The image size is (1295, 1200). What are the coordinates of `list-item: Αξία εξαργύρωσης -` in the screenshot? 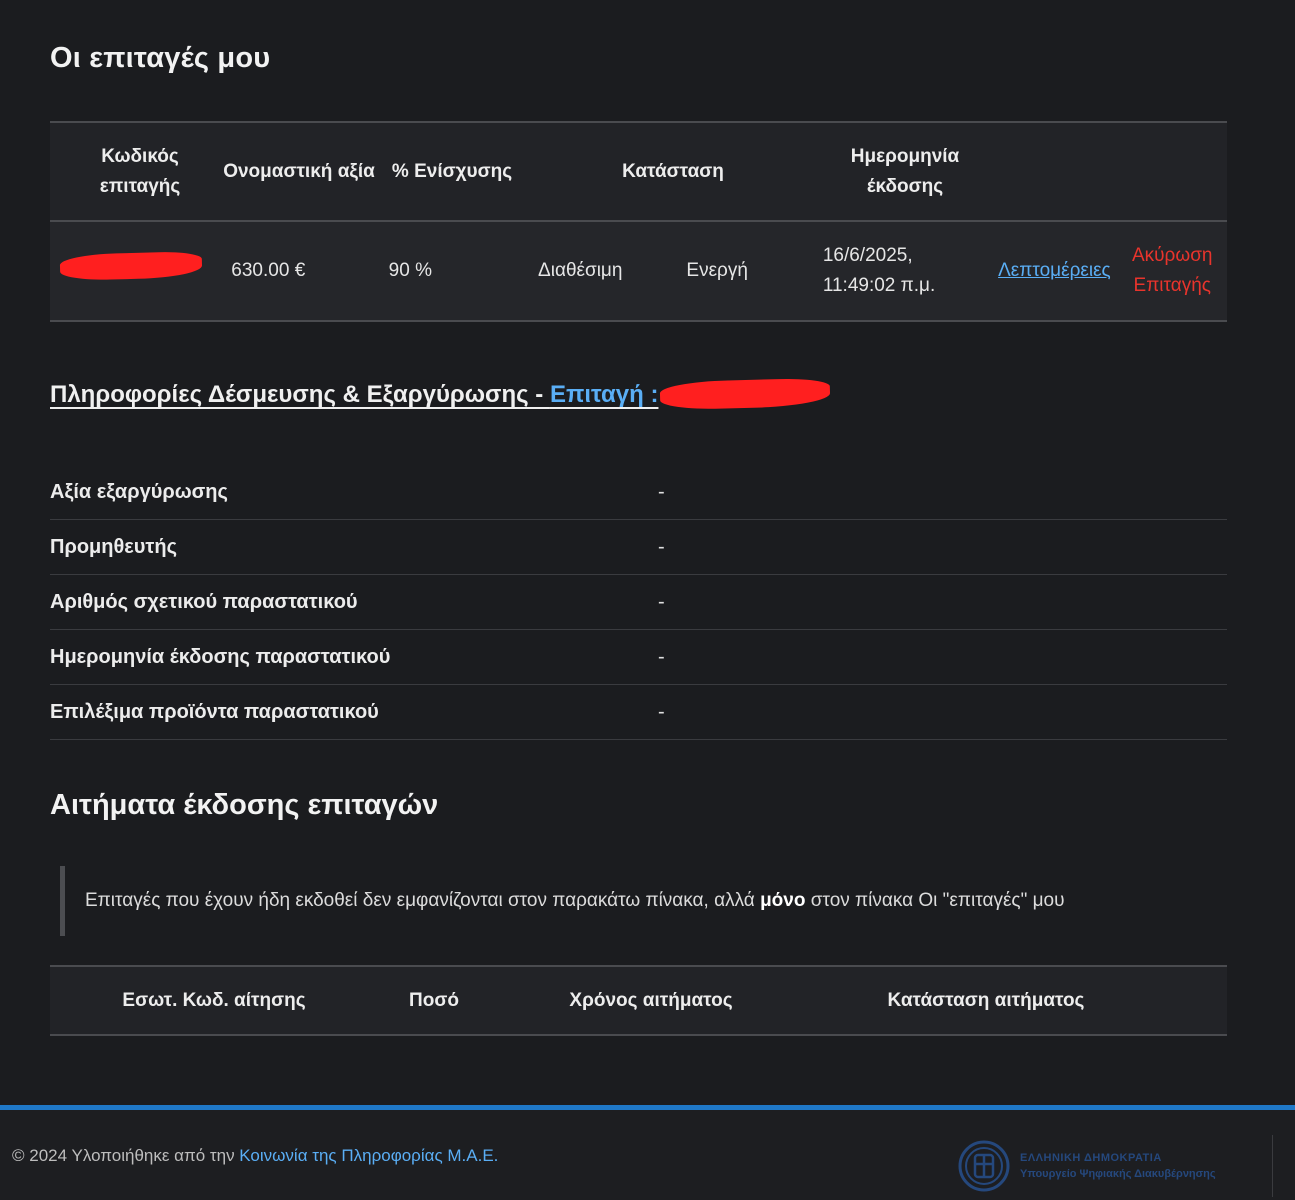 It's located at (638, 492).